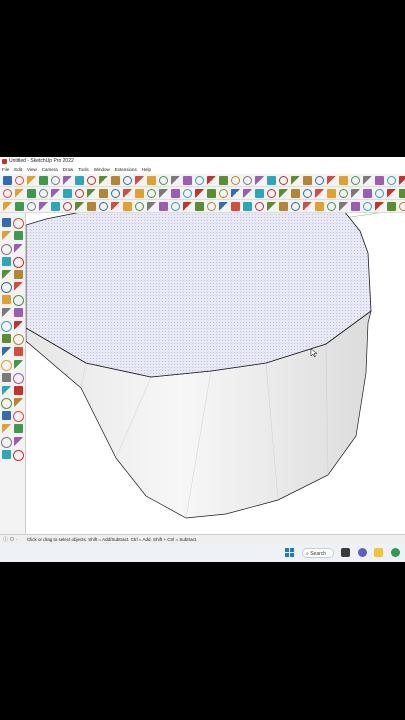 The width and height of the screenshot is (405, 720). What do you see at coordinates (362, 552) in the screenshot?
I see `teams-chat-icon` at bounding box center [362, 552].